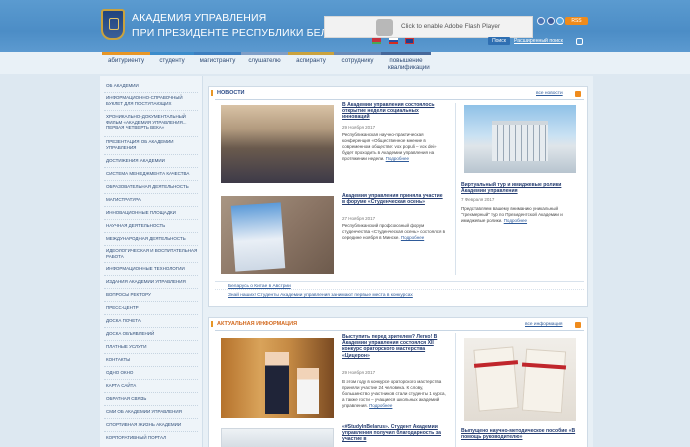  What do you see at coordinates (579, 41) in the screenshot?
I see `instagram-icon` at bounding box center [579, 41].